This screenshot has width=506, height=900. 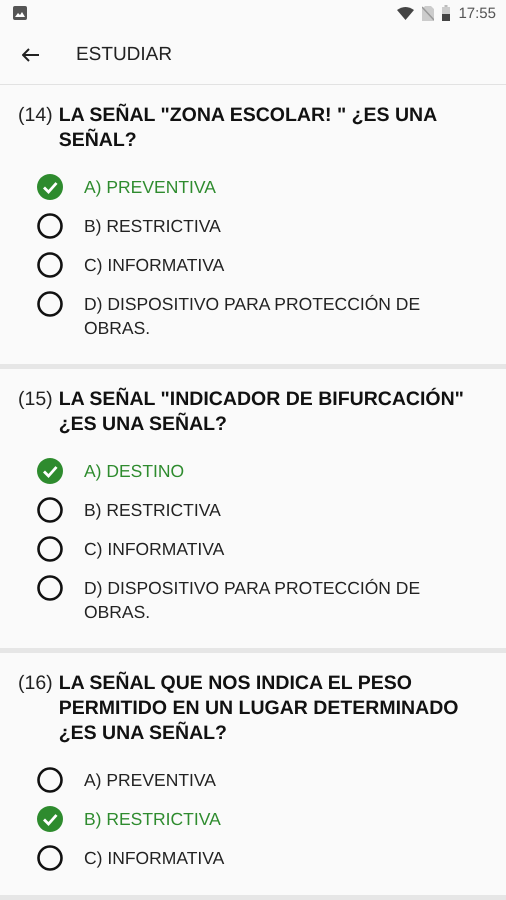 I want to click on question-number: (14), so click(x=35, y=115).